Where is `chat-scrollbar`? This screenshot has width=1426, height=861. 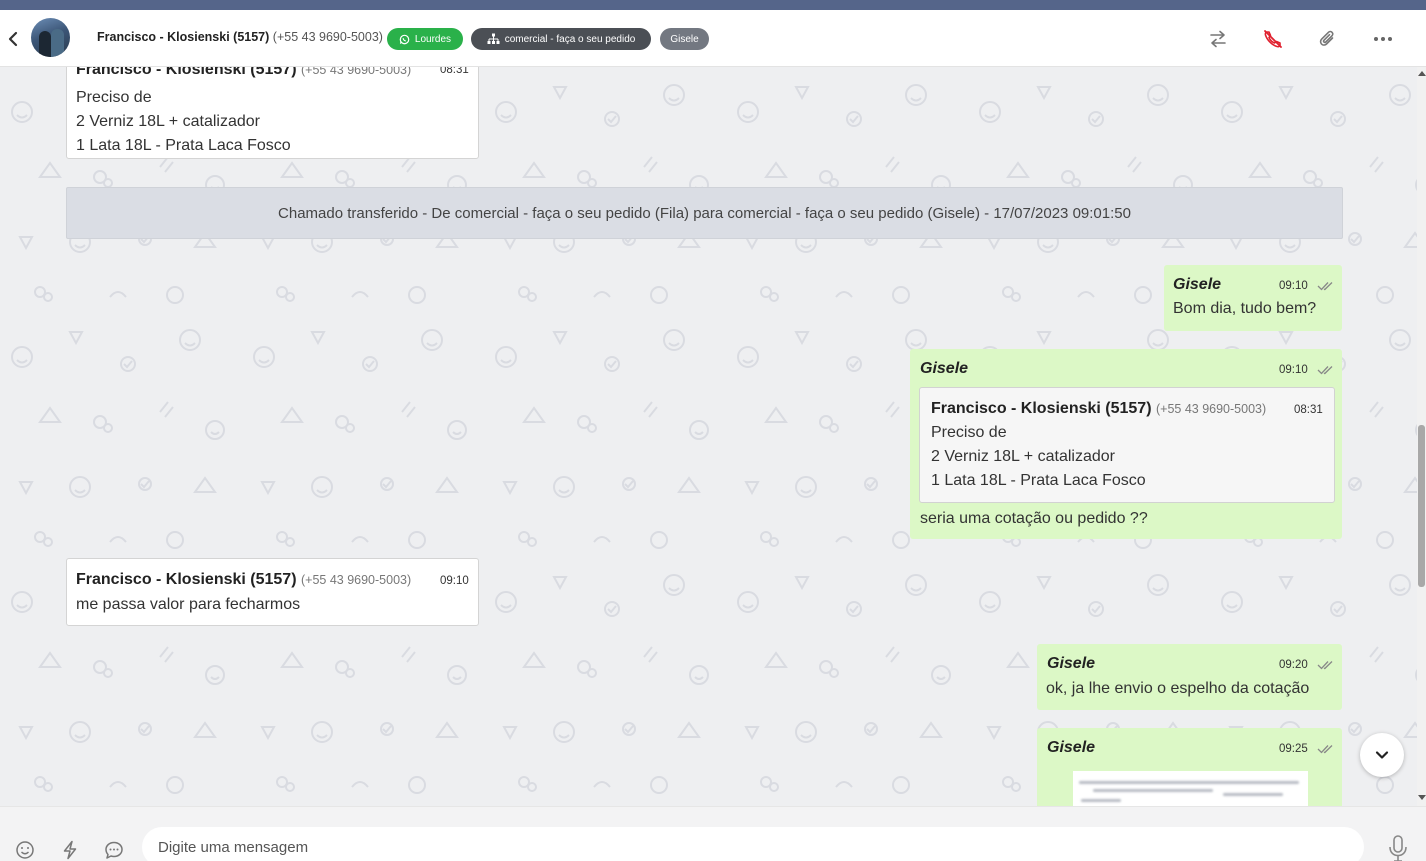
chat-scrollbar is located at coordinates (1421, 436).